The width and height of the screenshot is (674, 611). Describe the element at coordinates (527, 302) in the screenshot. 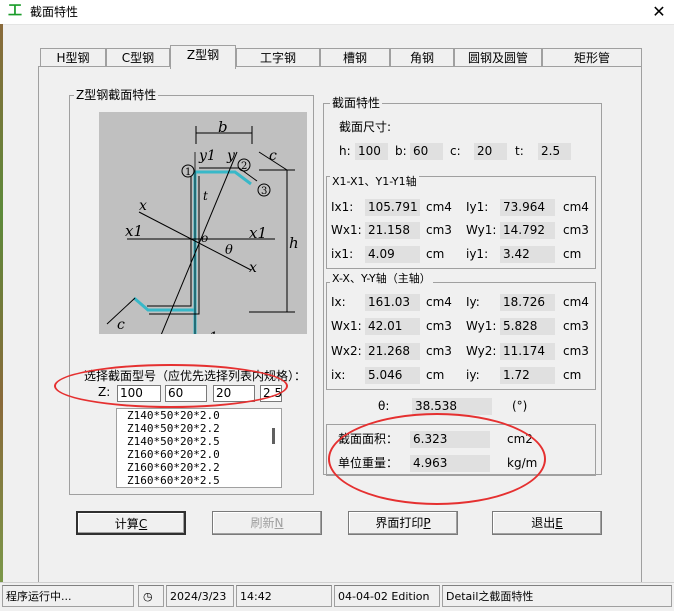

I see `iy-value: 18.726` at that location.